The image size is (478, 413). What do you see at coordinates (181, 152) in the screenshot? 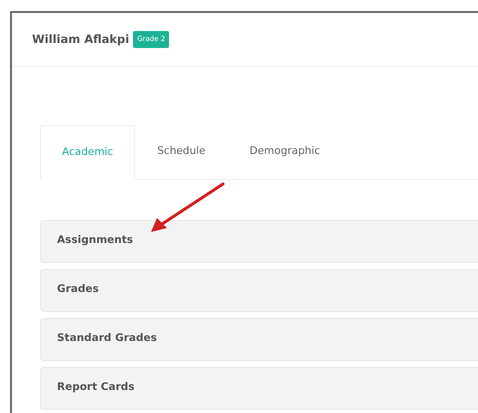
I see `tab: Schedule` at bounding box center [181, 152].